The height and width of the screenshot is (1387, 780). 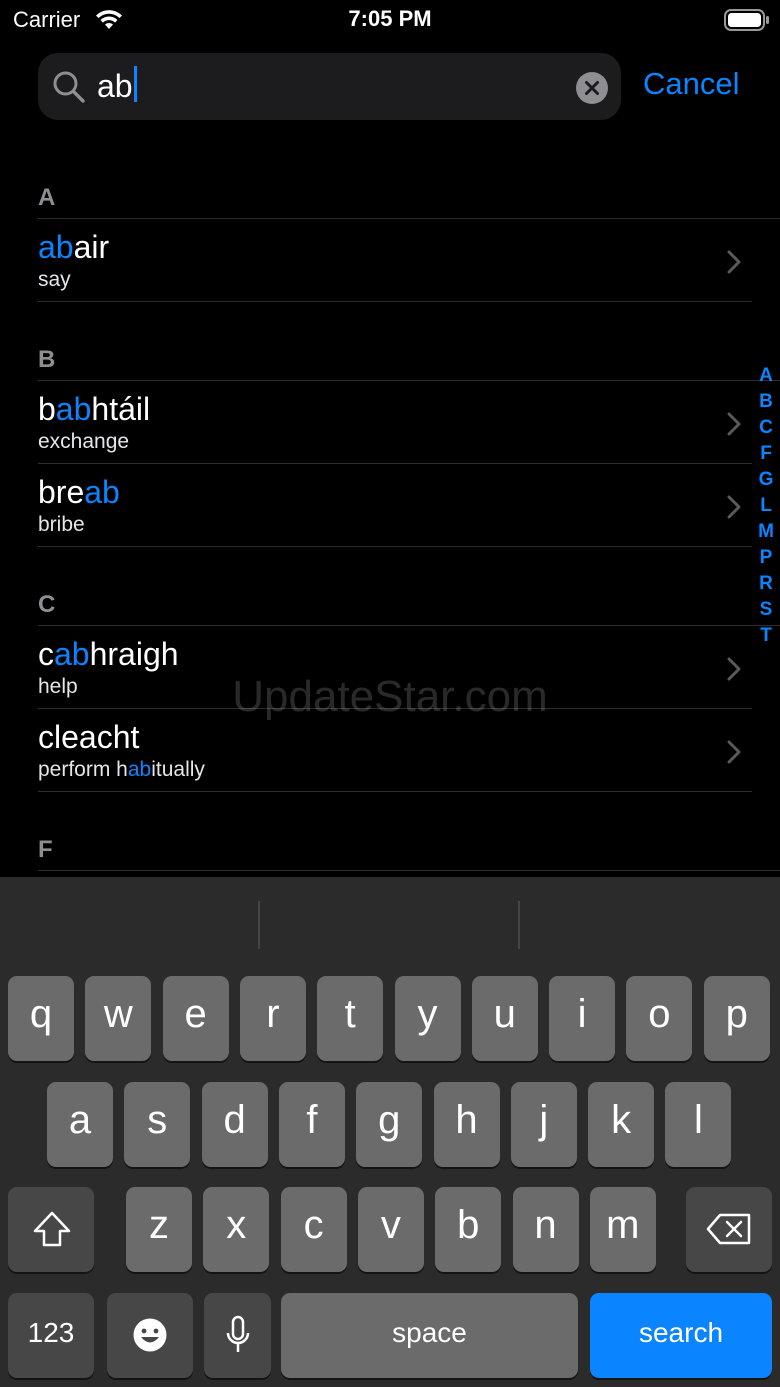 I want to click on battery-icon, so click(x=747, y=22).